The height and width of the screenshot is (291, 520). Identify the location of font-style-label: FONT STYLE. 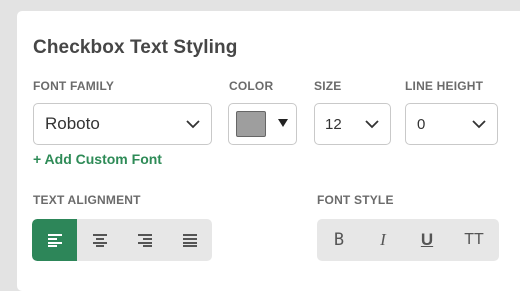
(355, 200).